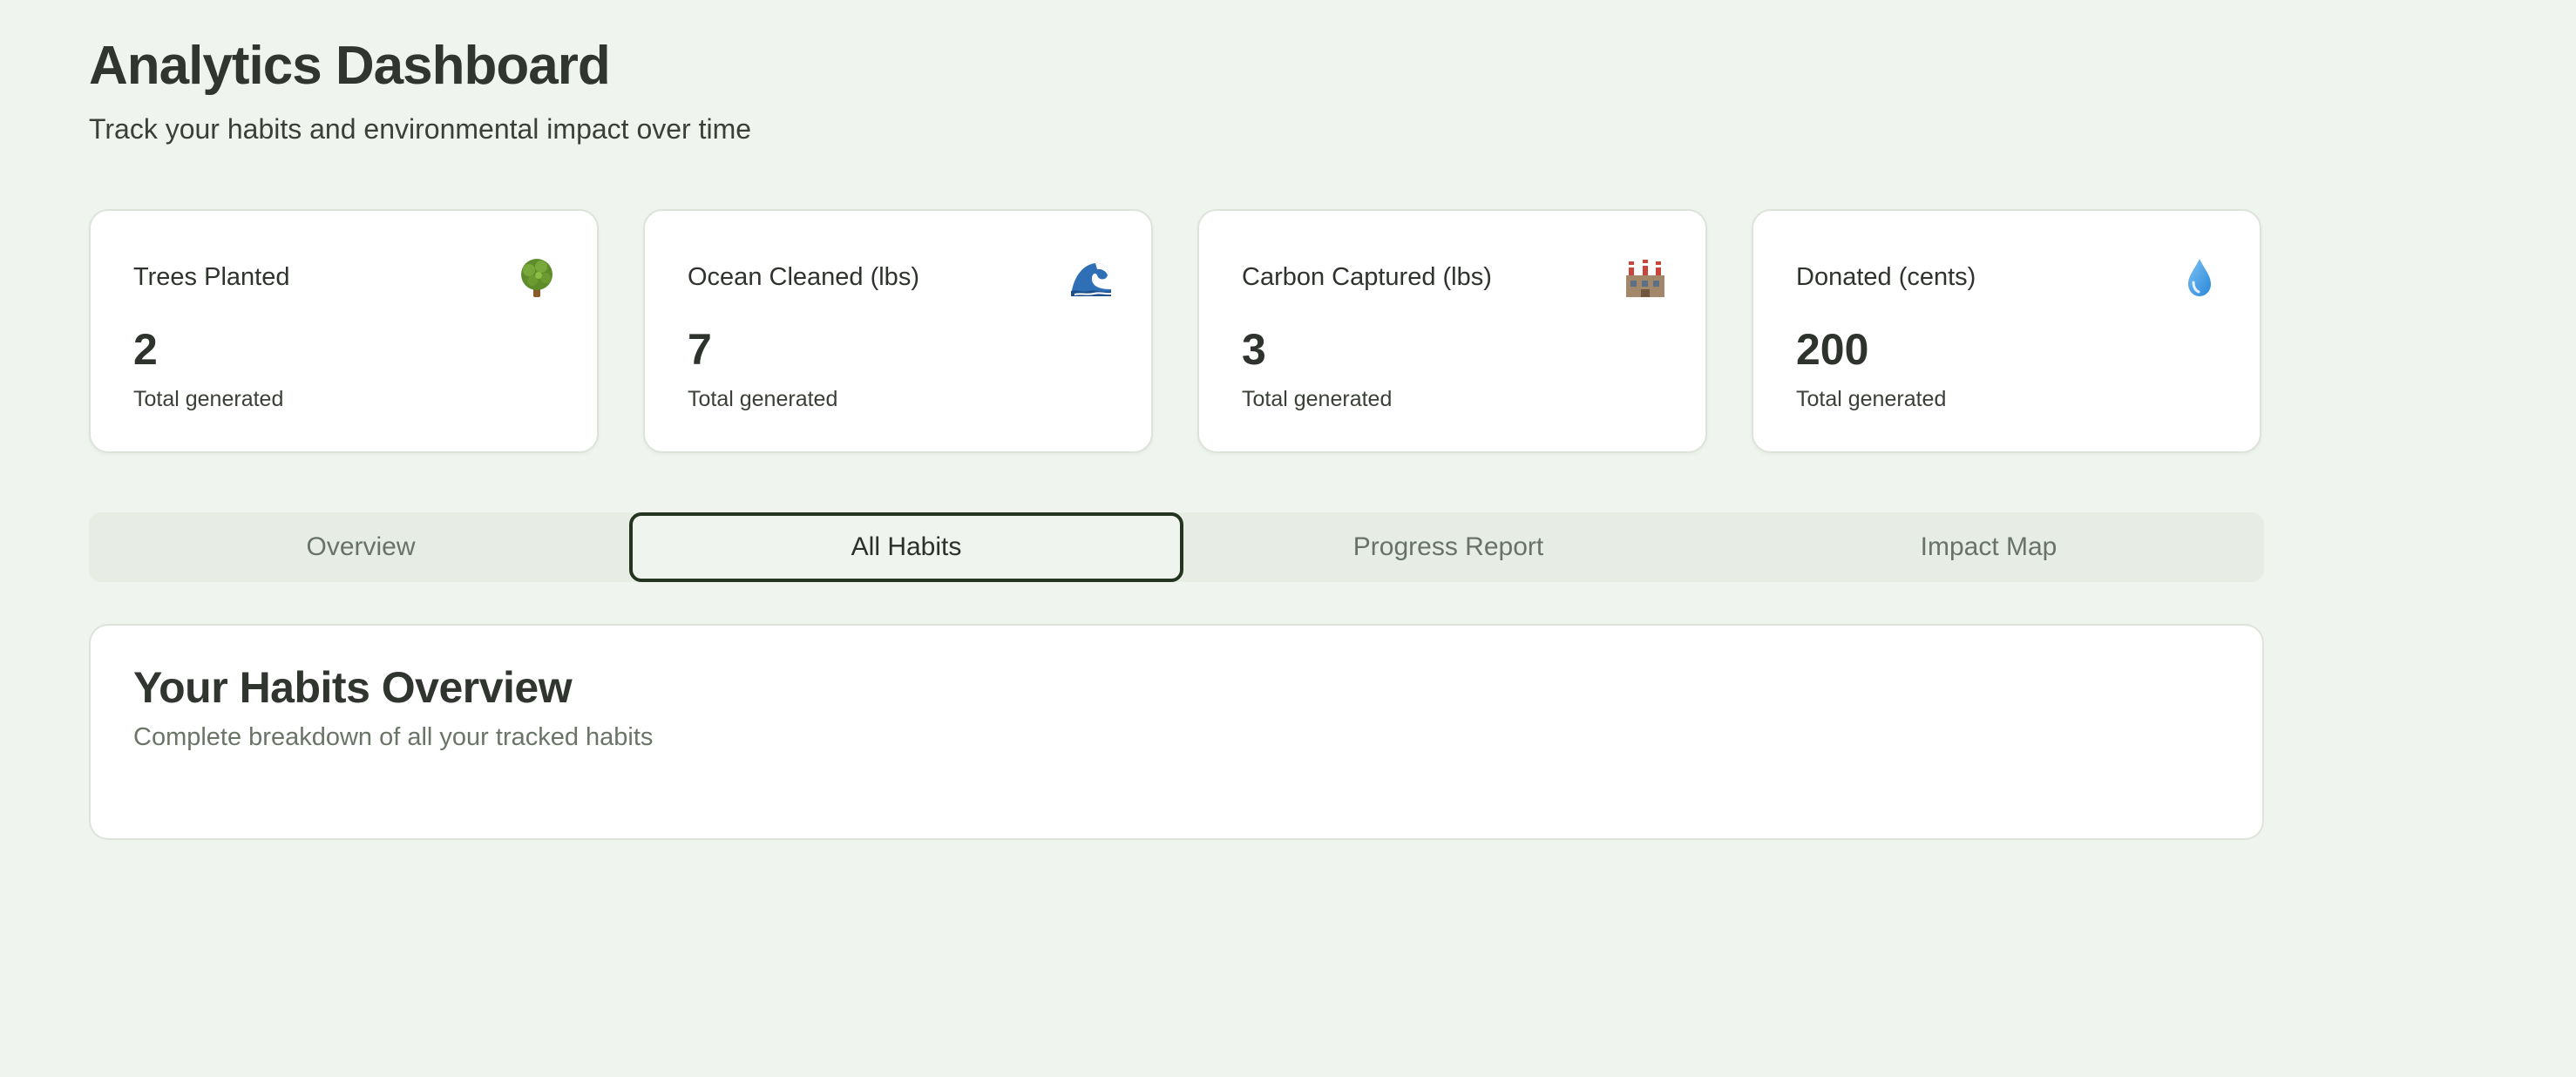 The height and width of the screenshot is (1077, 2576). I want to click on droplet-icon, so click(2199, 278).